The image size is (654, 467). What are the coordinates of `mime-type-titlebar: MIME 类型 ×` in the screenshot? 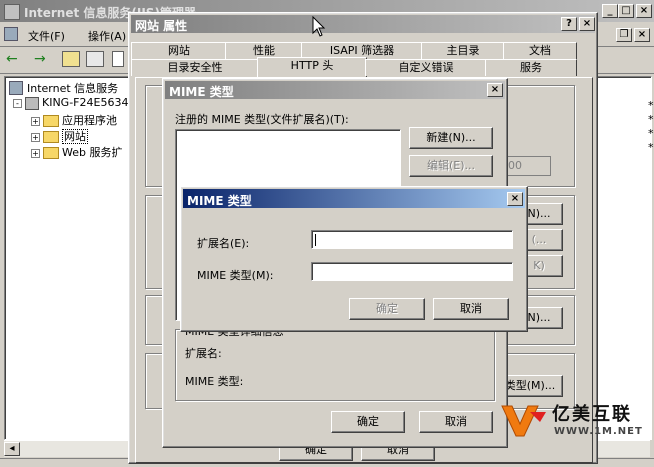 It's located at (354, 198).